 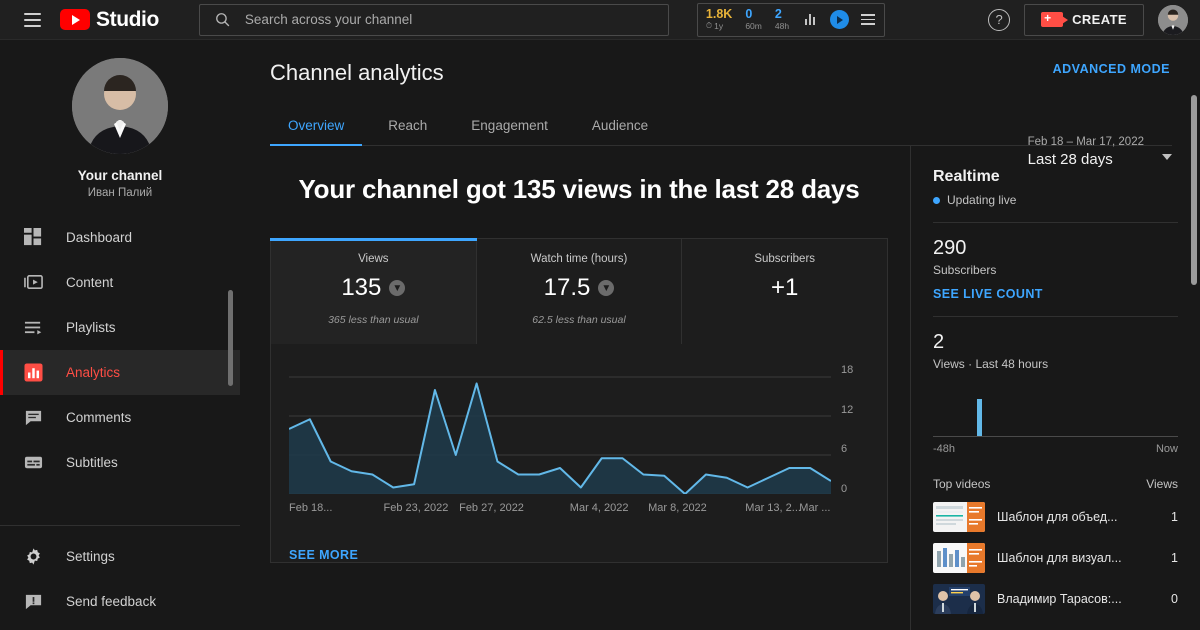 What do you see at coordinates (120, 327) in the screenshot?
I see `sidebar-item-playlists: Playlists` at bounding box center [120, 327].